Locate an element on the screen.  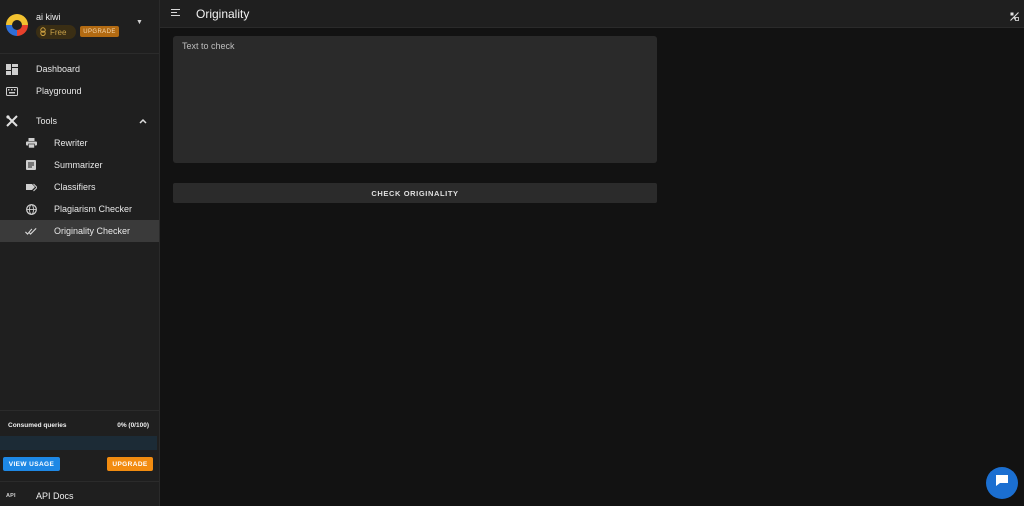
chat-button is located at coordinates (1002, 483).